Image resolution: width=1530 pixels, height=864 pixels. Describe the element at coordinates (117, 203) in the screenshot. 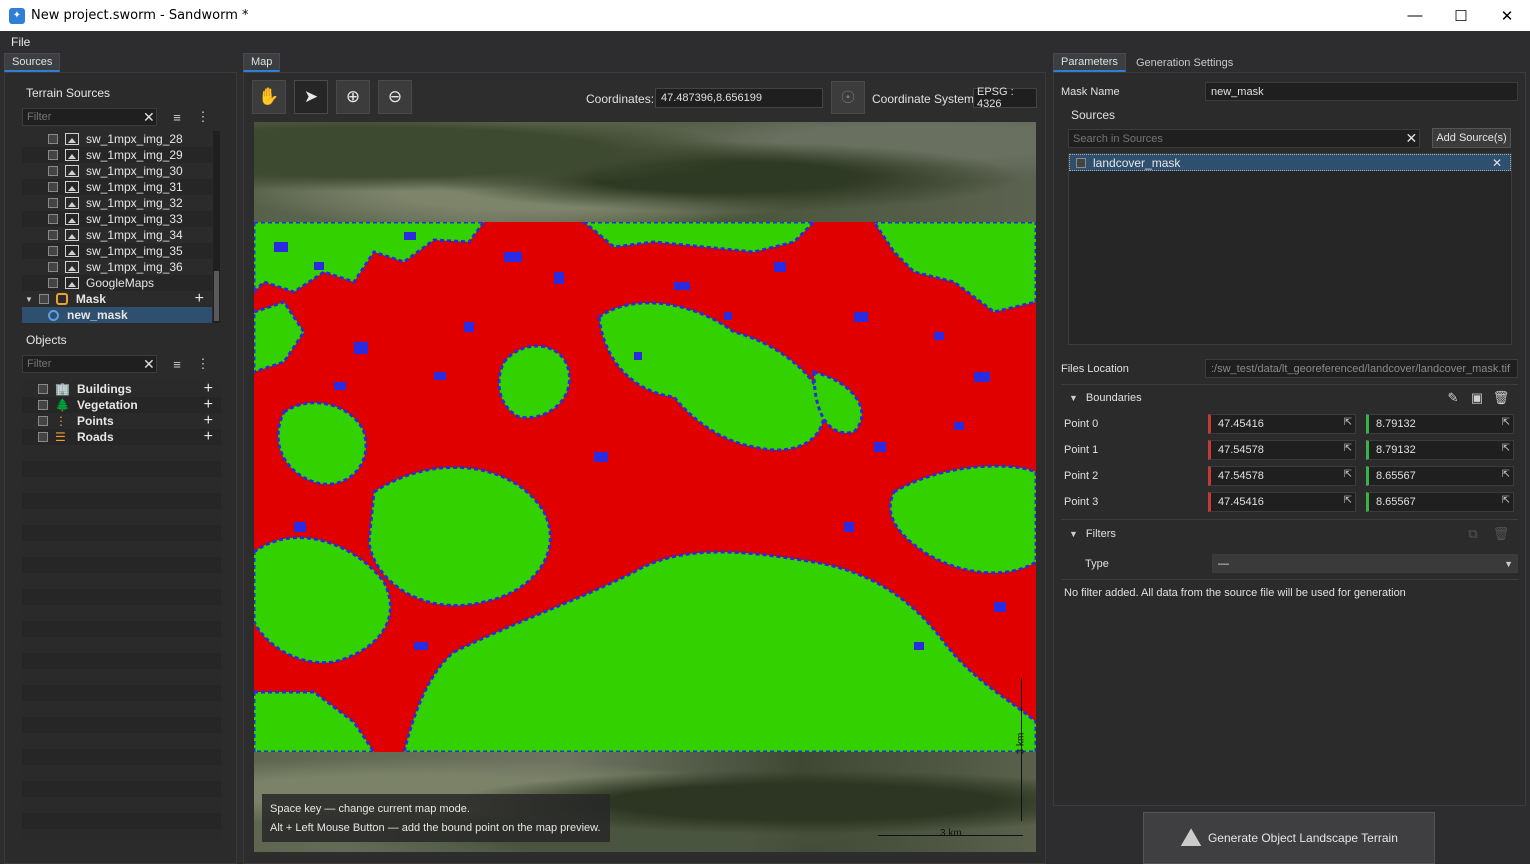

I see `terrain-source-item: sw_1mpx_img_32` at that location.